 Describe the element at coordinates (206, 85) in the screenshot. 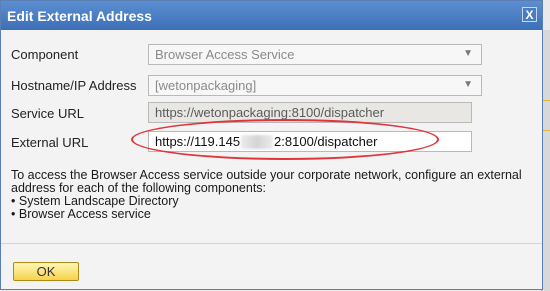

I see `hostname-value: [wetonpackaging]` at that location.